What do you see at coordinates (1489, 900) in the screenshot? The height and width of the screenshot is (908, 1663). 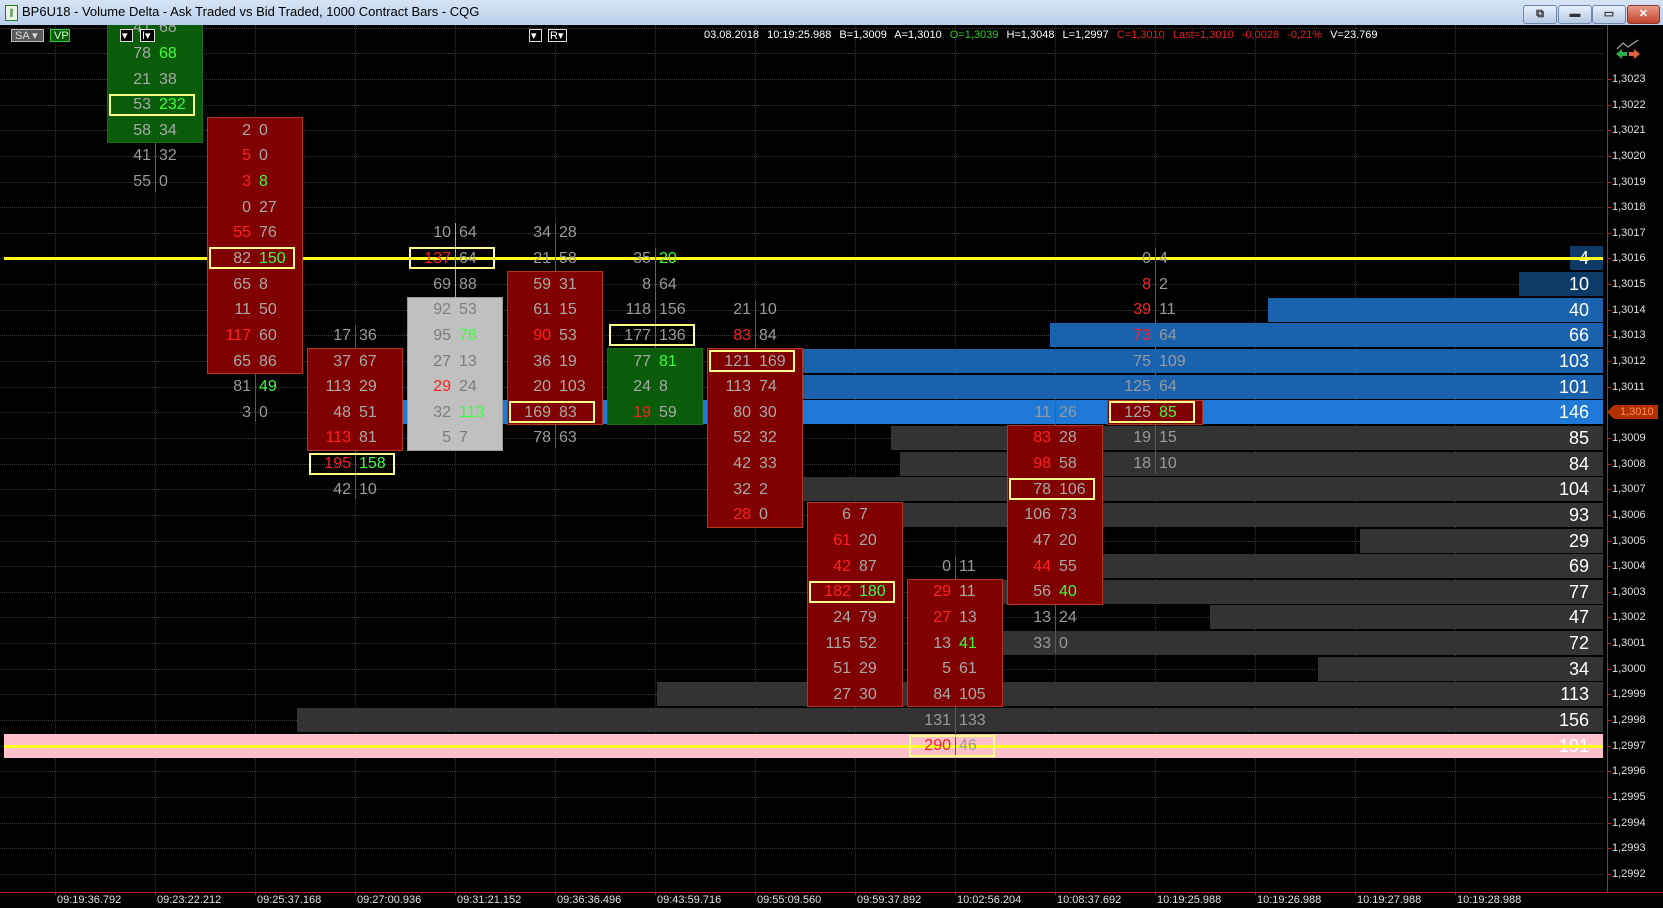 I see `time-axis-label: 10:19:28.988` at bounding box center [1489, 900].